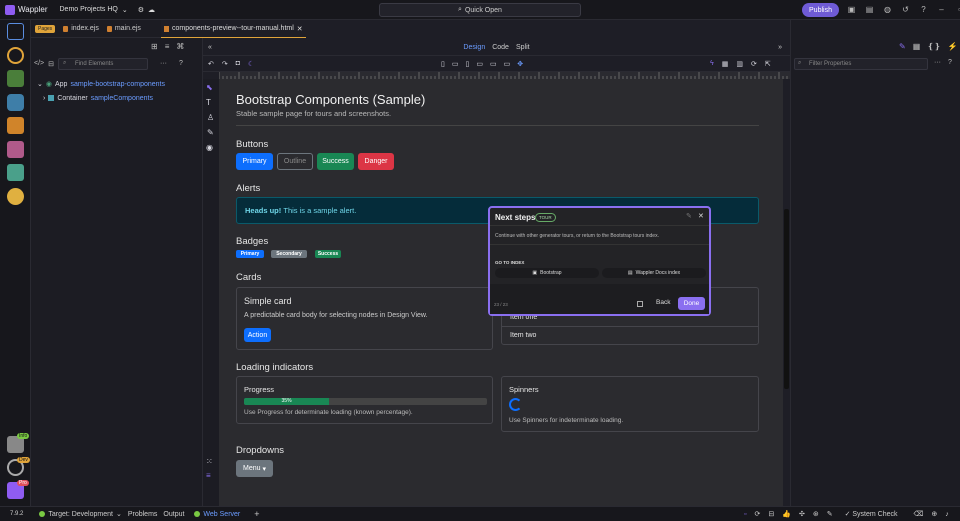 This screenshot has width=960, height=521. What do you see at coordinates (81, 28) in the screenshot?
I see `tab-index: index.ejs` at bounding box center [81, 28].